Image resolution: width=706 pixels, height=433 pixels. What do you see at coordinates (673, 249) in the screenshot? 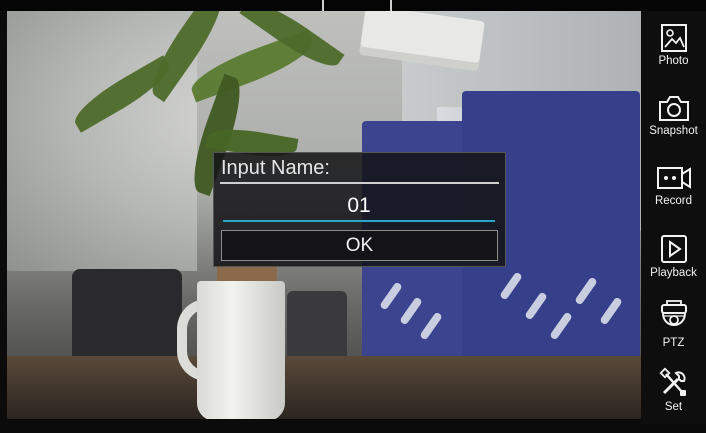
I see `play-icon` at bounding box center [673, 249].